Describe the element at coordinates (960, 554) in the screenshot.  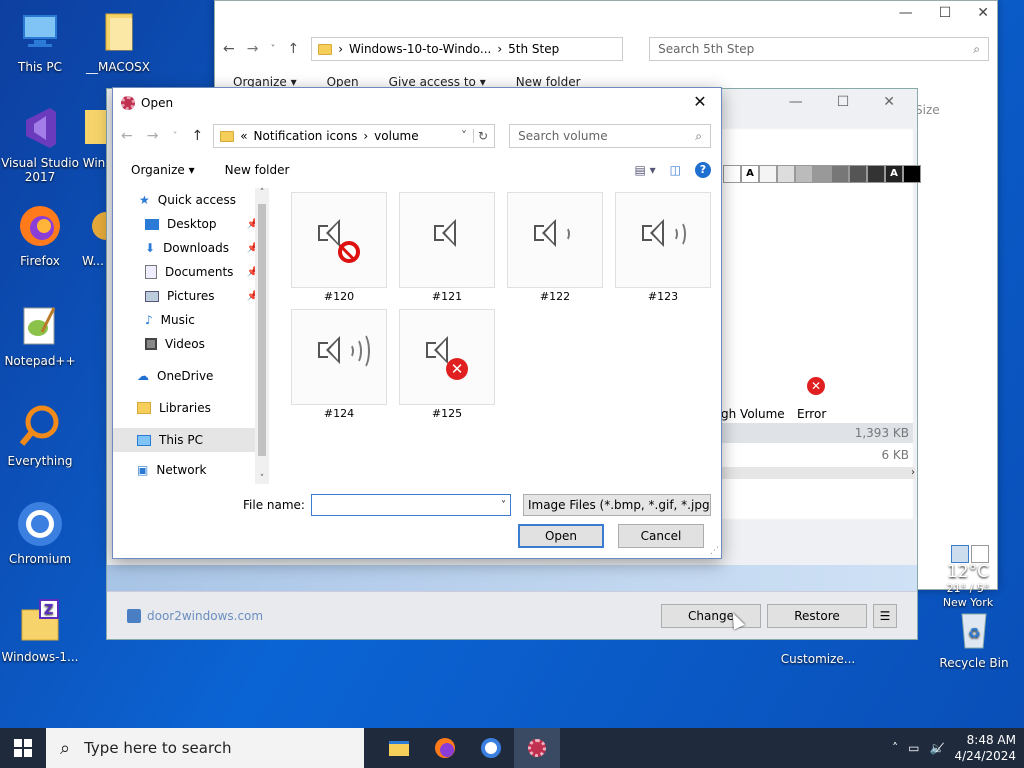
I see `details-view-icon` at that location.